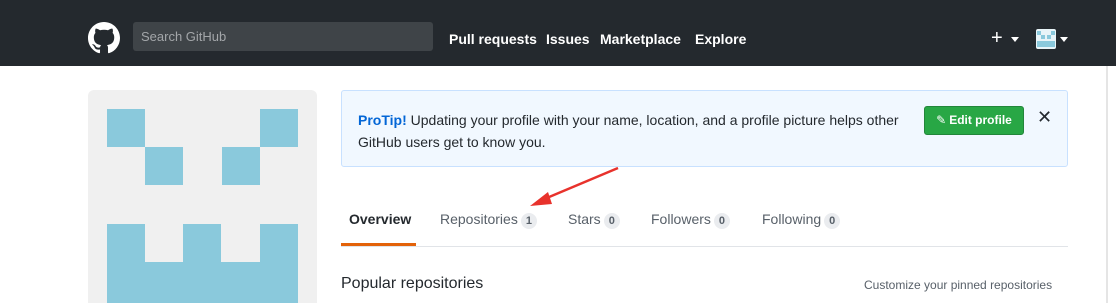 This screenshot has height=303, width=1116. I want to click on profile-avatar, so click(202, 196).